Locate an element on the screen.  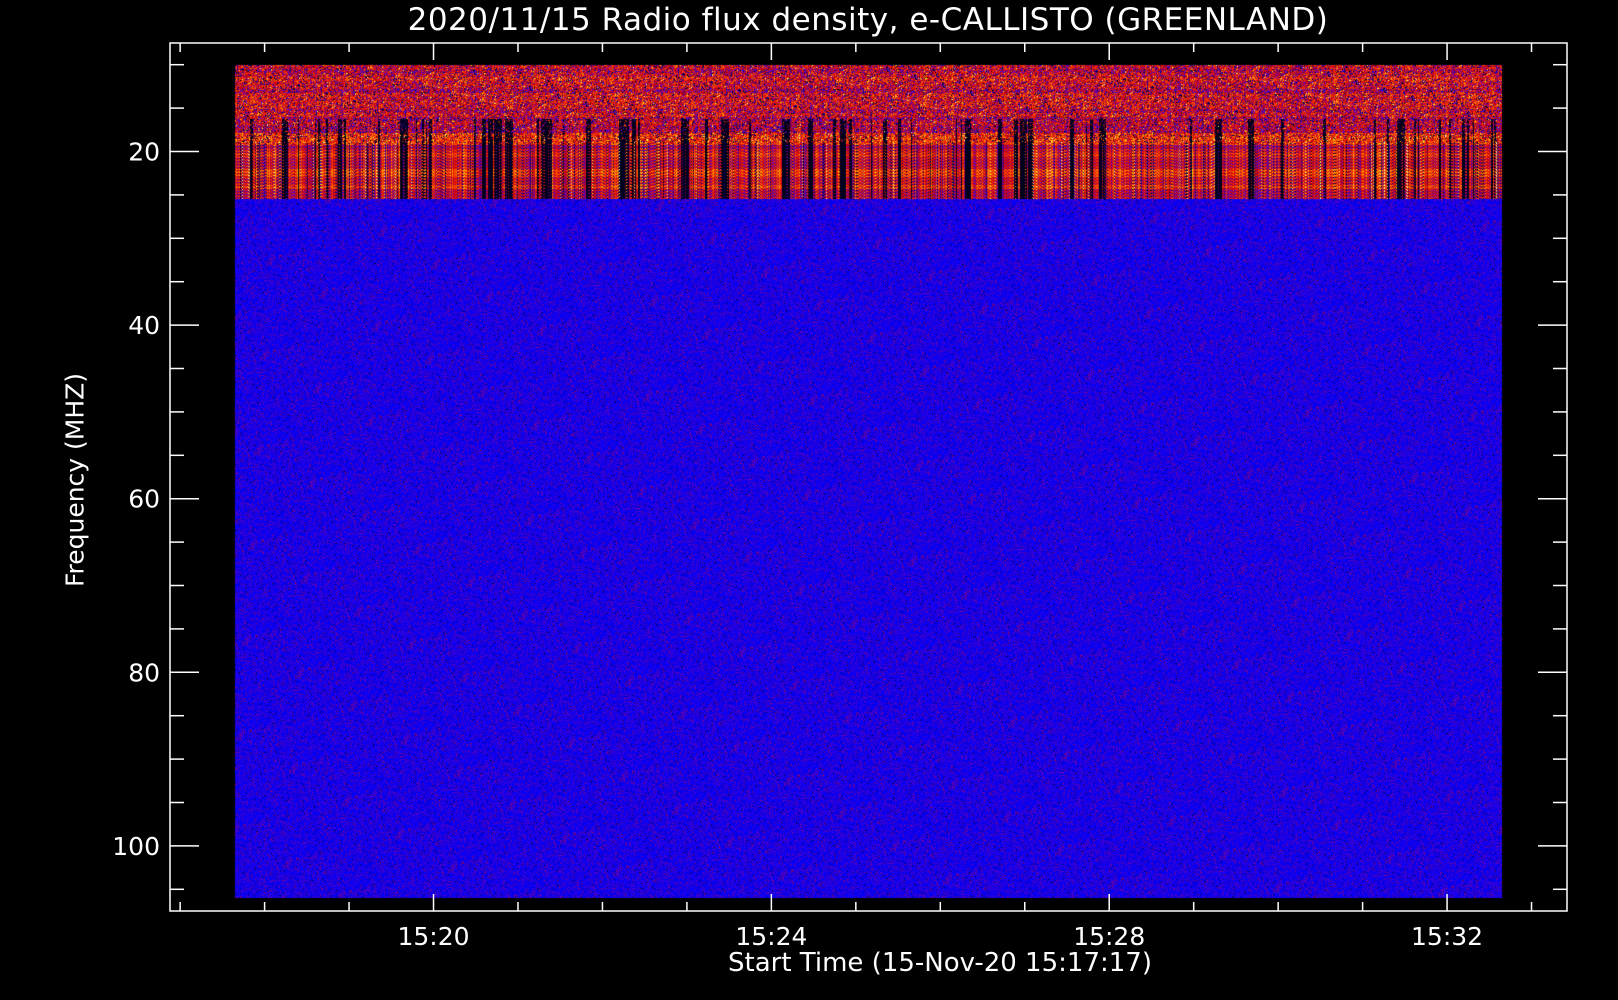
x-axis-label: Start Time (15-Nov-20 15:17:17) is located at coordinates (940, 963).